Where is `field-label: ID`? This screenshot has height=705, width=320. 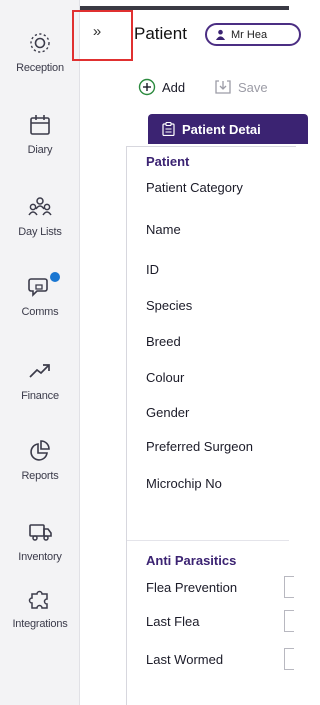
field-label: ID is located at coordinates (152, 269).